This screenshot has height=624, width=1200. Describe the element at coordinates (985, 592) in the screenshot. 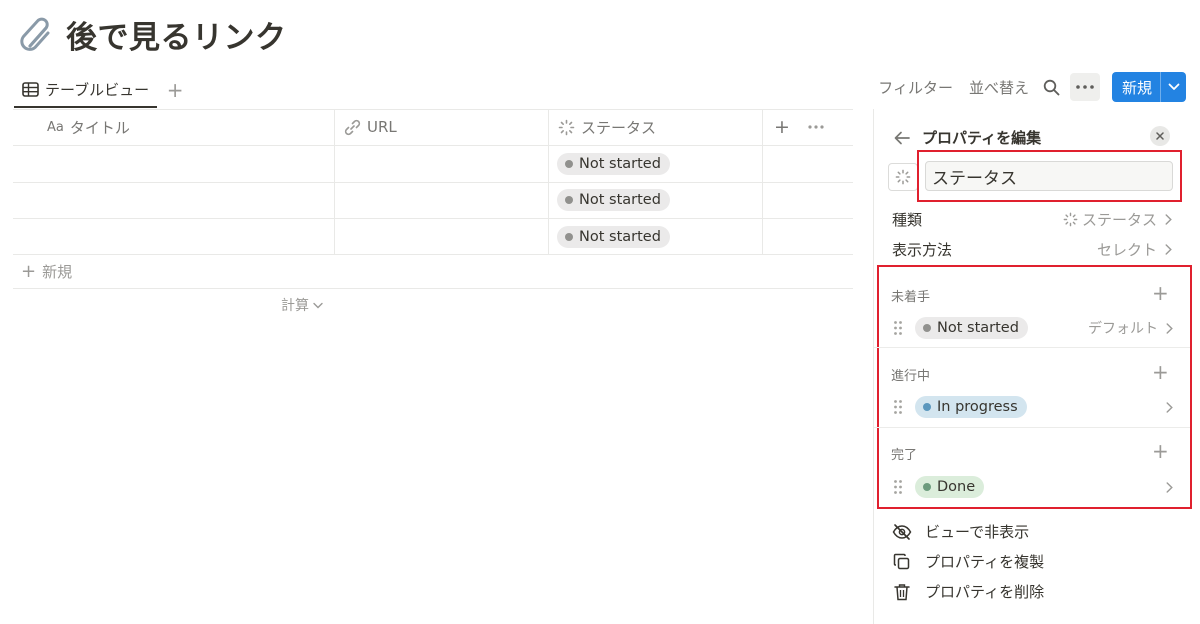

I see `action-label: プロパティを削除` at that location.